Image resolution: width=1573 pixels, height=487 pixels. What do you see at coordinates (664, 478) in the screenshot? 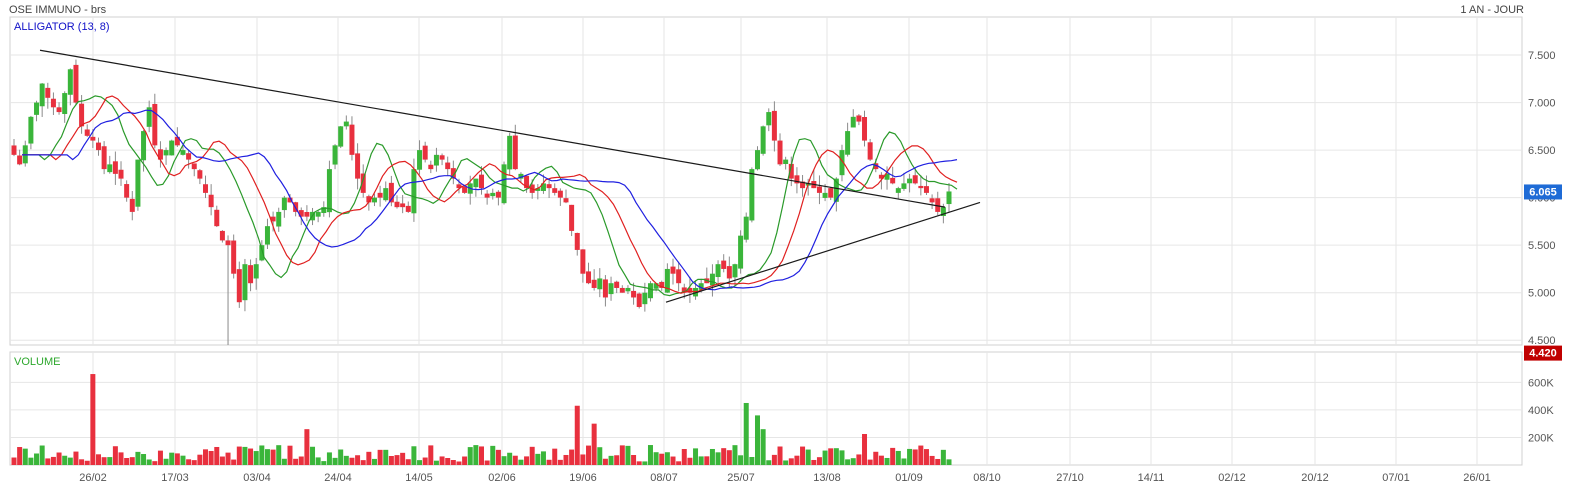
I see `x-tick-label: 08/07` at bounding box center [664, 478].